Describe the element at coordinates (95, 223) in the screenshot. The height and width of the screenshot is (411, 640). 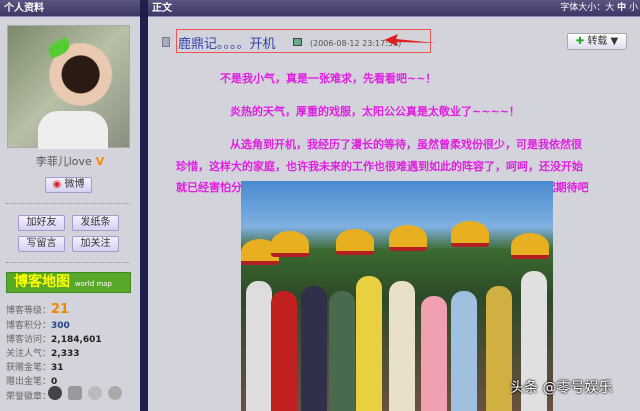
I see `send-note-button: 发纸条` at that location.